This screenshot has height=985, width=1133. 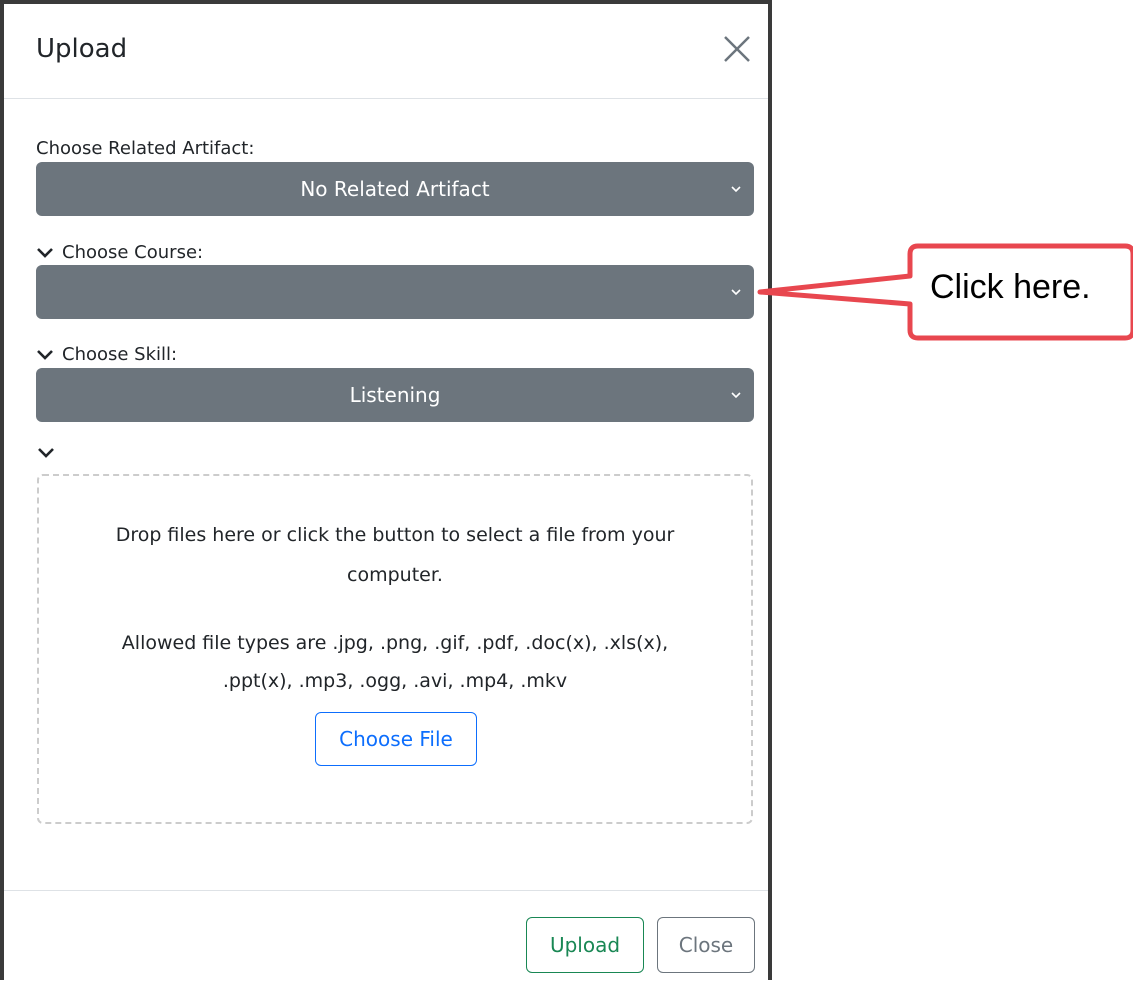 What do you see at coordinates (395, 292) in the screenshot?
I see `course-select` at bounding box center [395, 292].